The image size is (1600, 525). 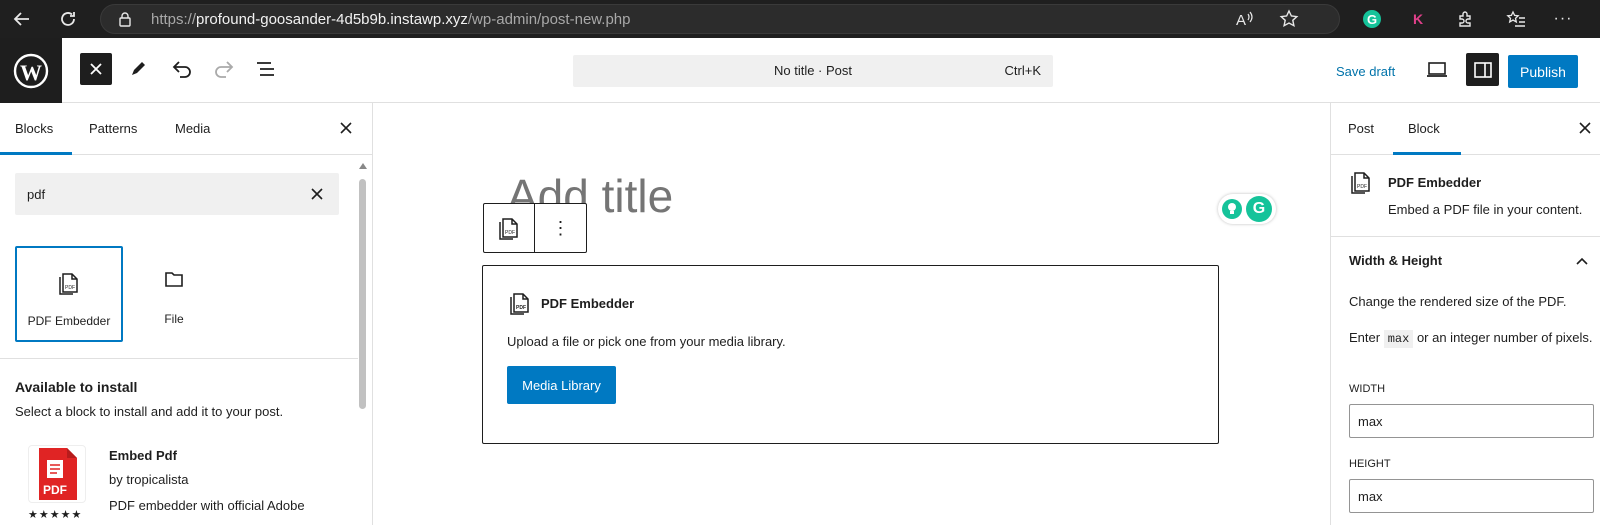 What do you see at coordinates (1395, 260) in the screenshot?
I see `width-height-panel-toggle: Width & Height` at bounding box center [1395, 260].